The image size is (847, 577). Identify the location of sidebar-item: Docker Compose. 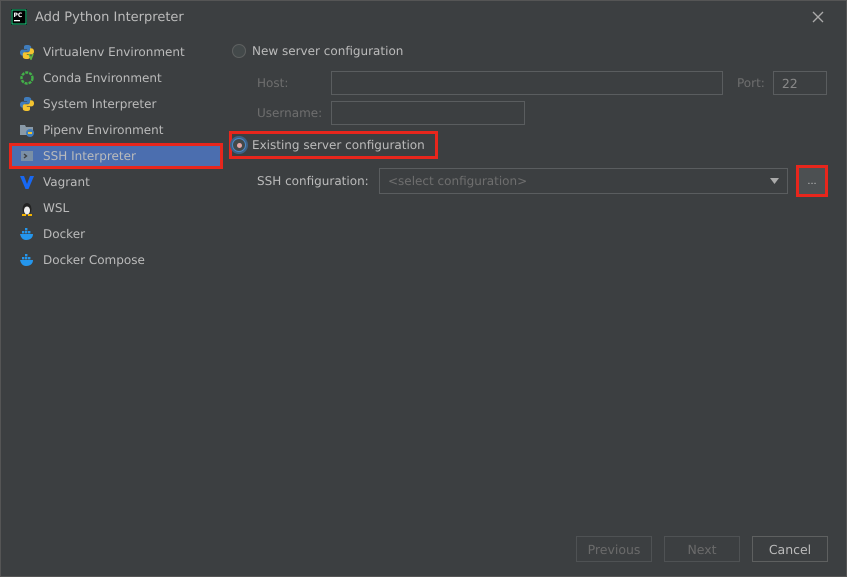
(116, 260).